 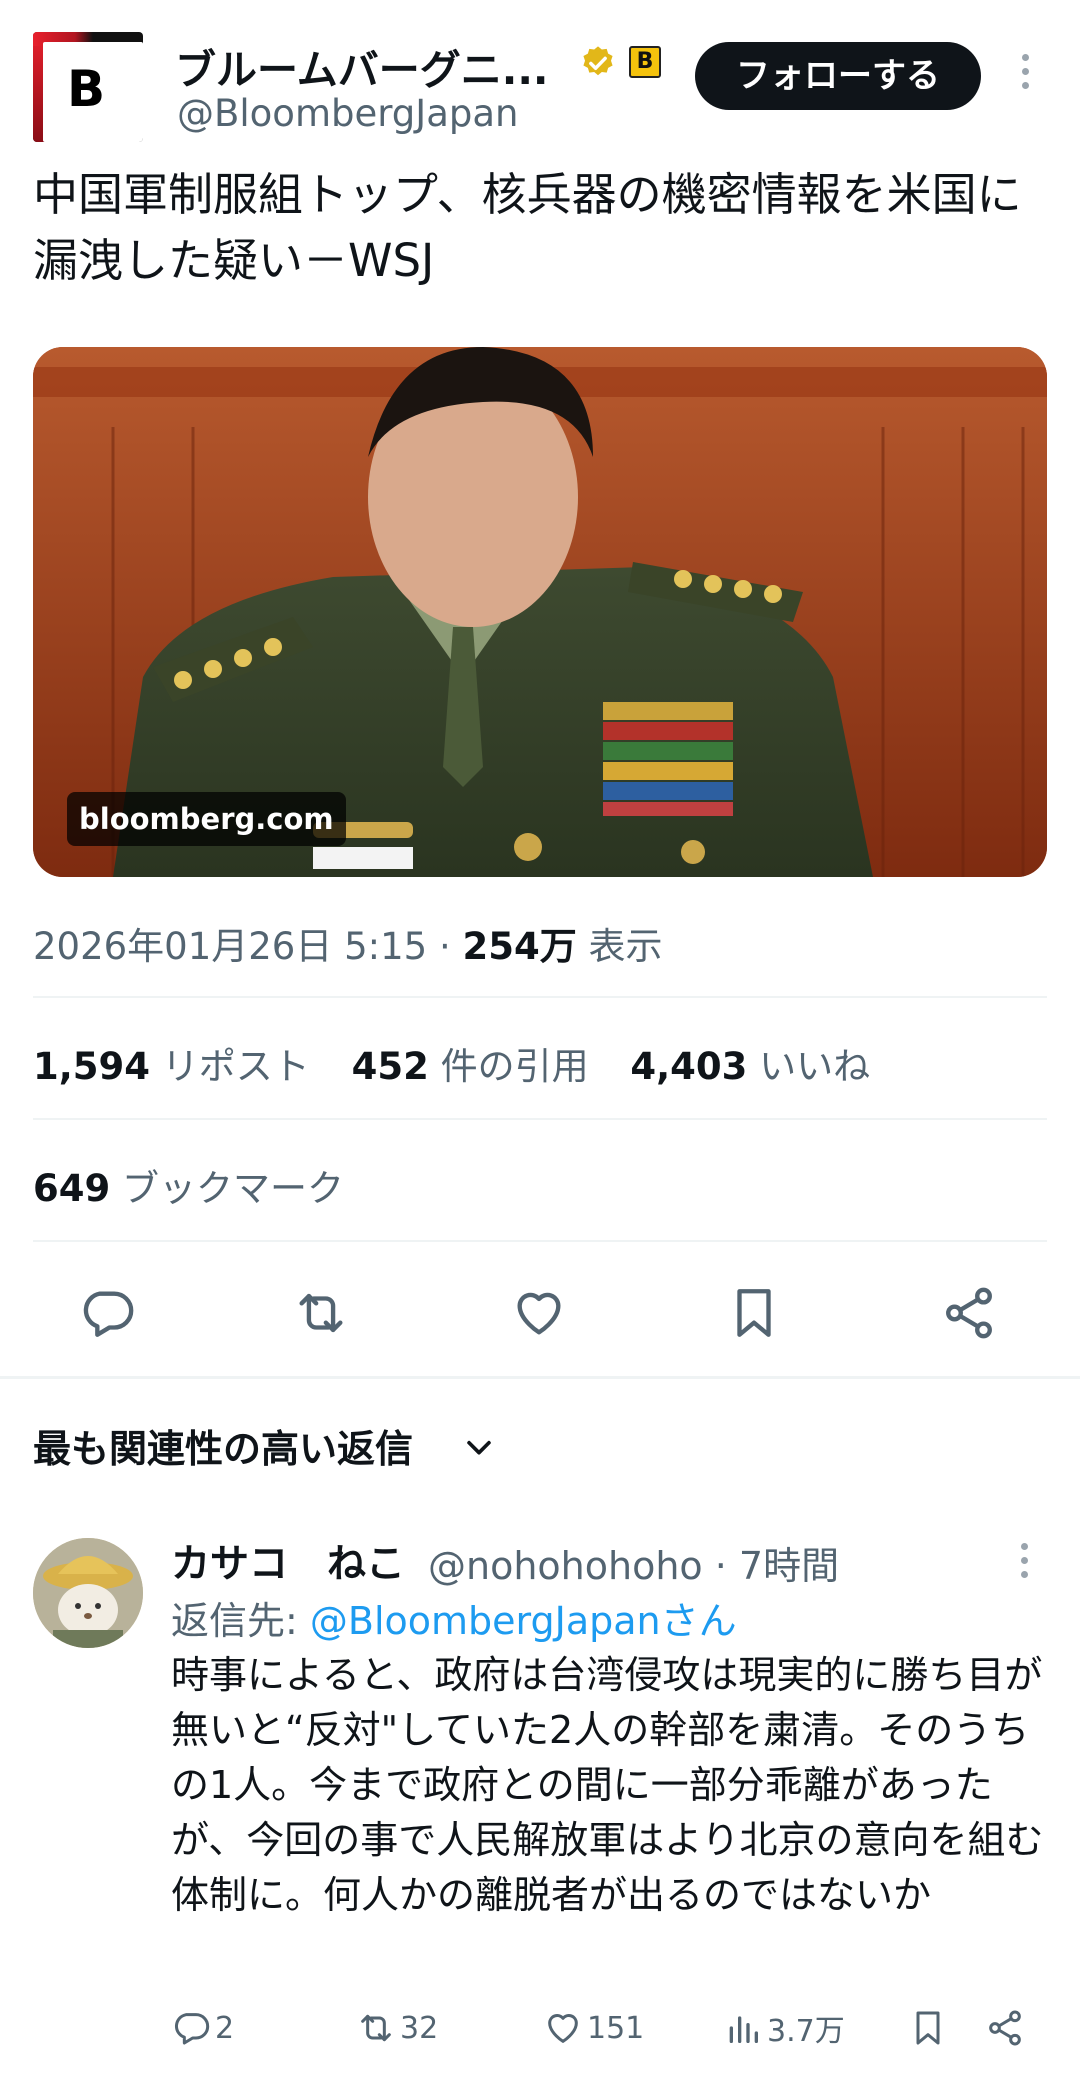 What do you see at coordinates (625, 946) in the screenshot?
I see `views-label: 表示` at bounding box center [625, 946].